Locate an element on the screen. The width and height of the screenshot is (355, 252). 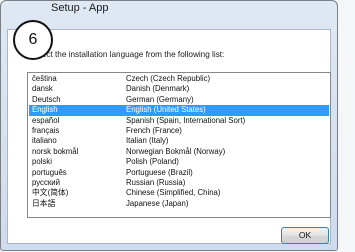
language-item: français French (France) is located at coordinates (179, 131).